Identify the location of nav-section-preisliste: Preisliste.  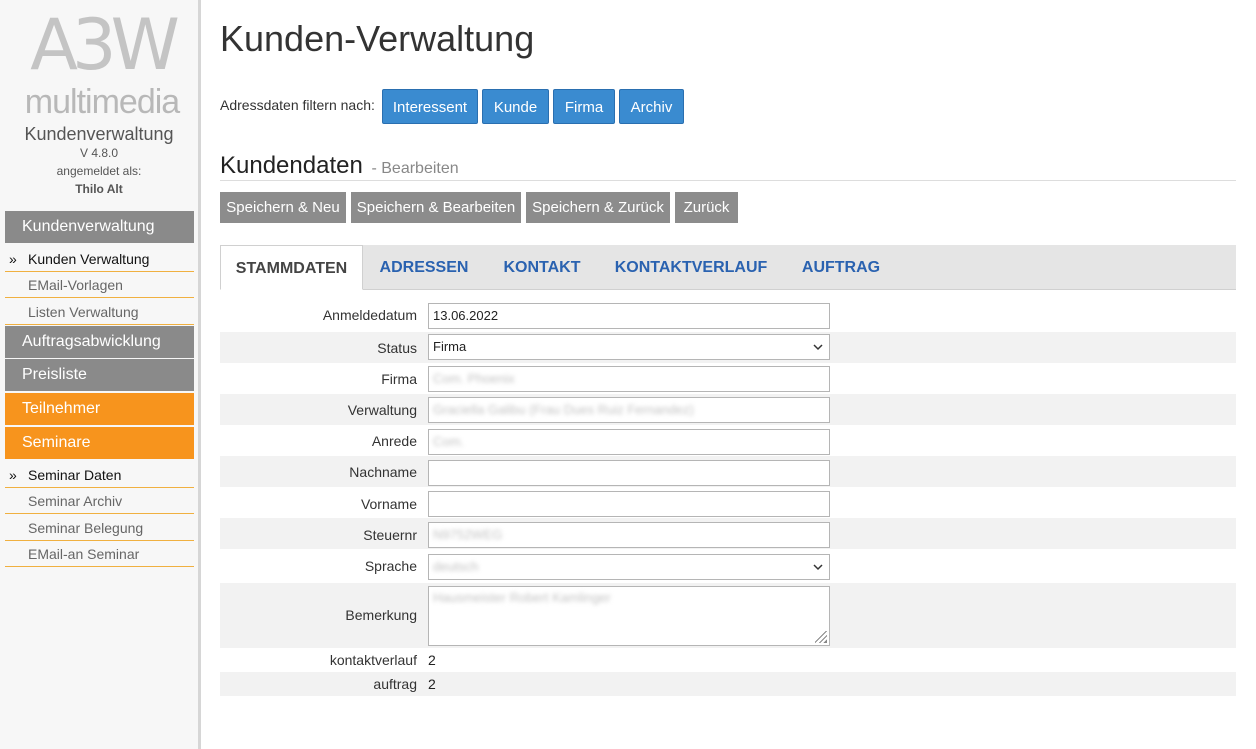
(99, 375).